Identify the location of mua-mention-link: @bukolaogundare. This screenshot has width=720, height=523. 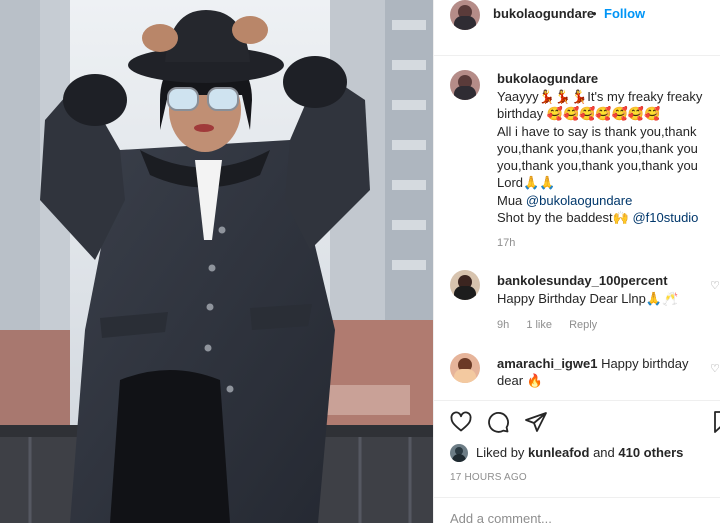
(579, 200).